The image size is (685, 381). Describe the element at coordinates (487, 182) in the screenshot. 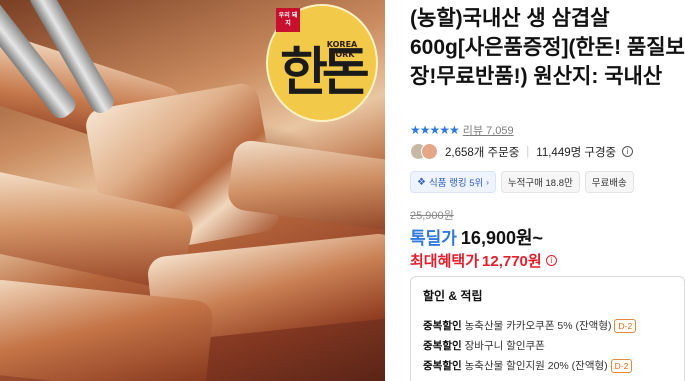

I see `chevron-right-icon: ›` at that location.